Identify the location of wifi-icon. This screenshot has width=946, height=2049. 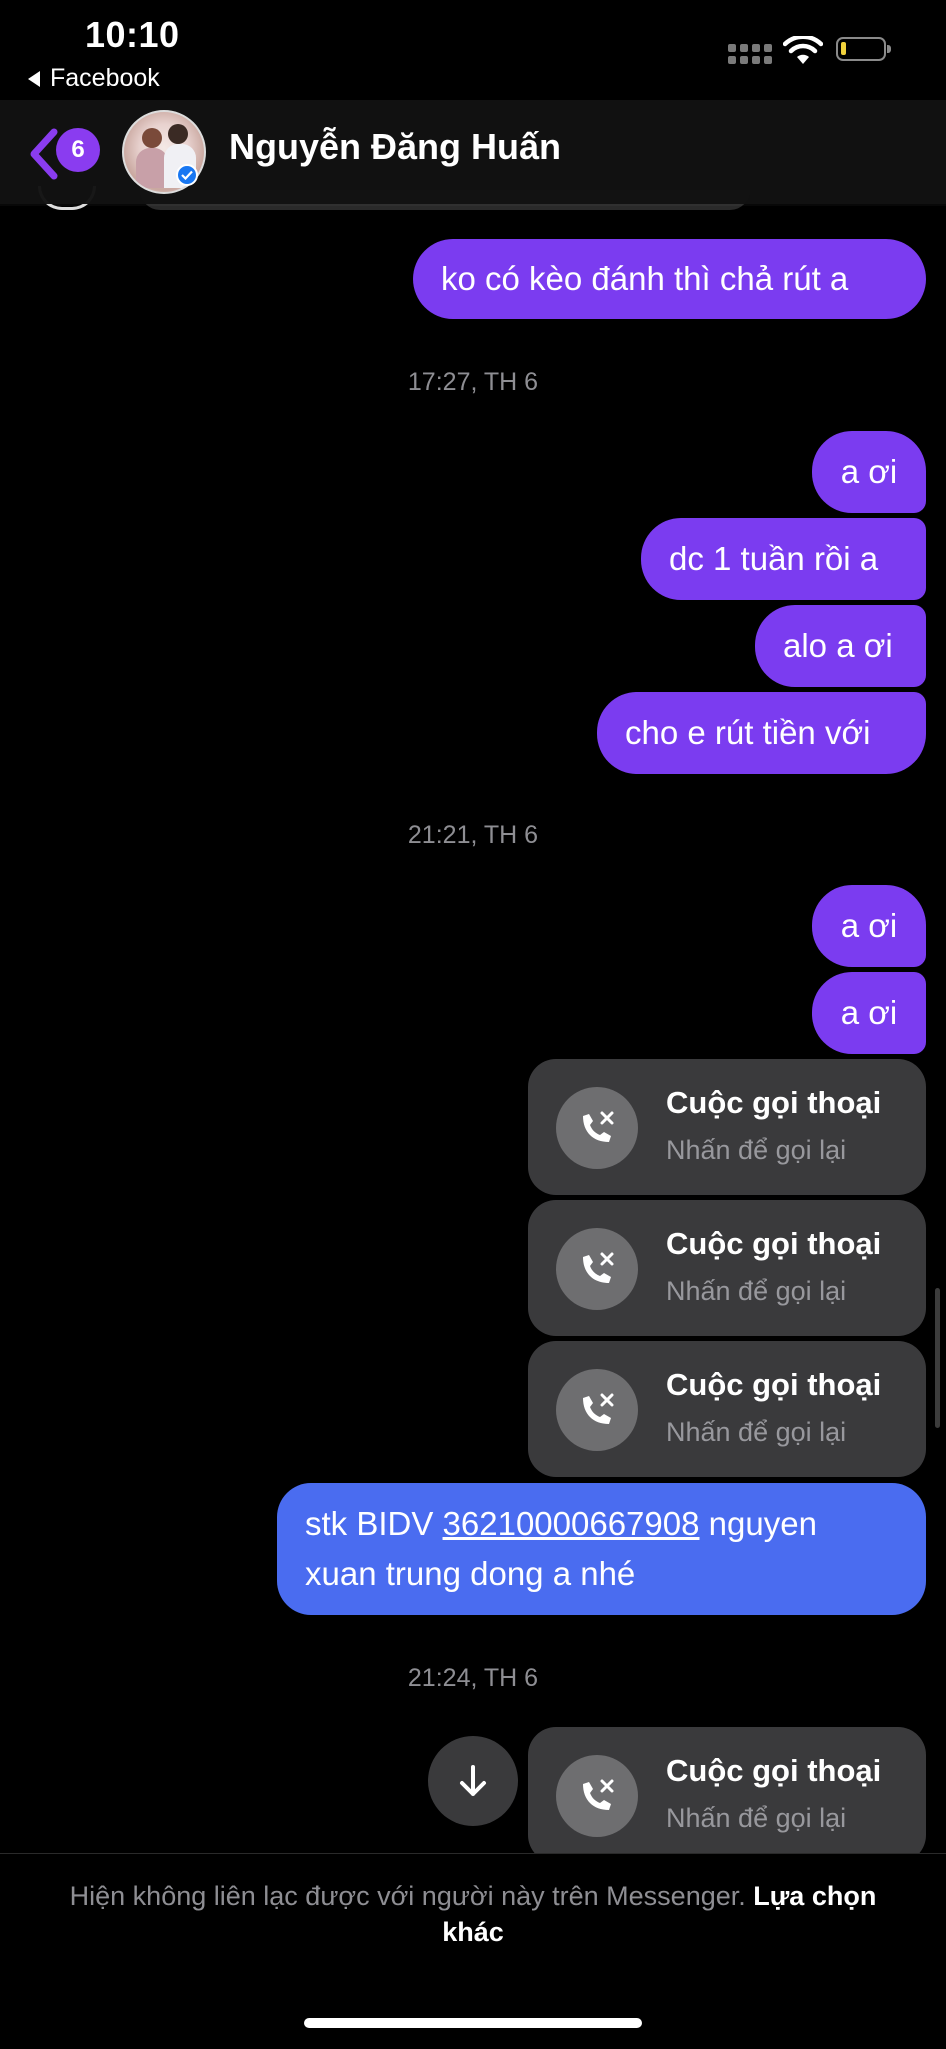
(803, 52).